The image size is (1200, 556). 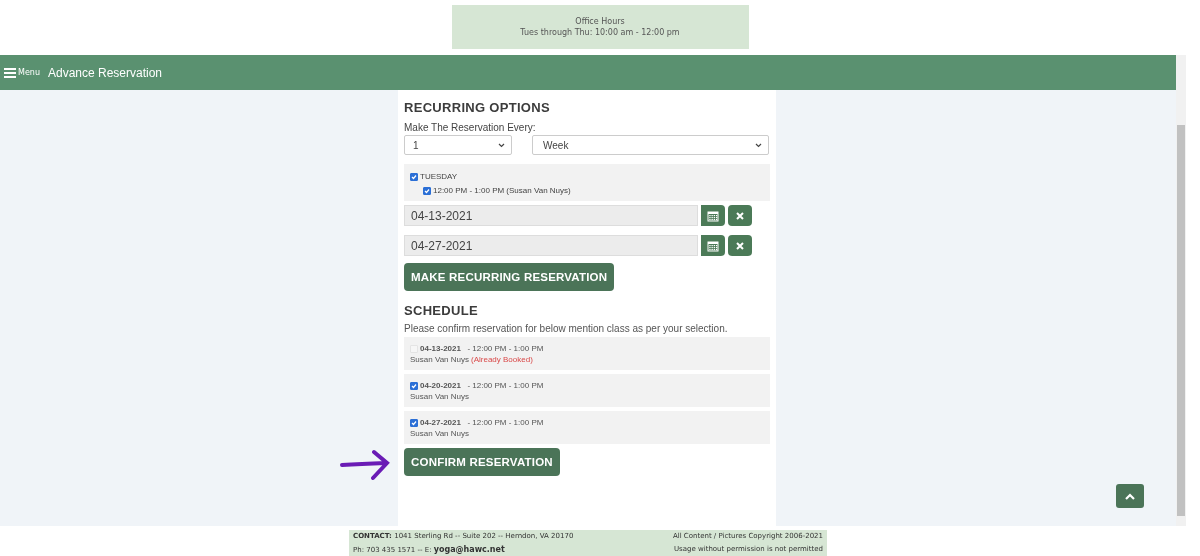 I want to click on count-select: 1, so click(x=458, y=145).